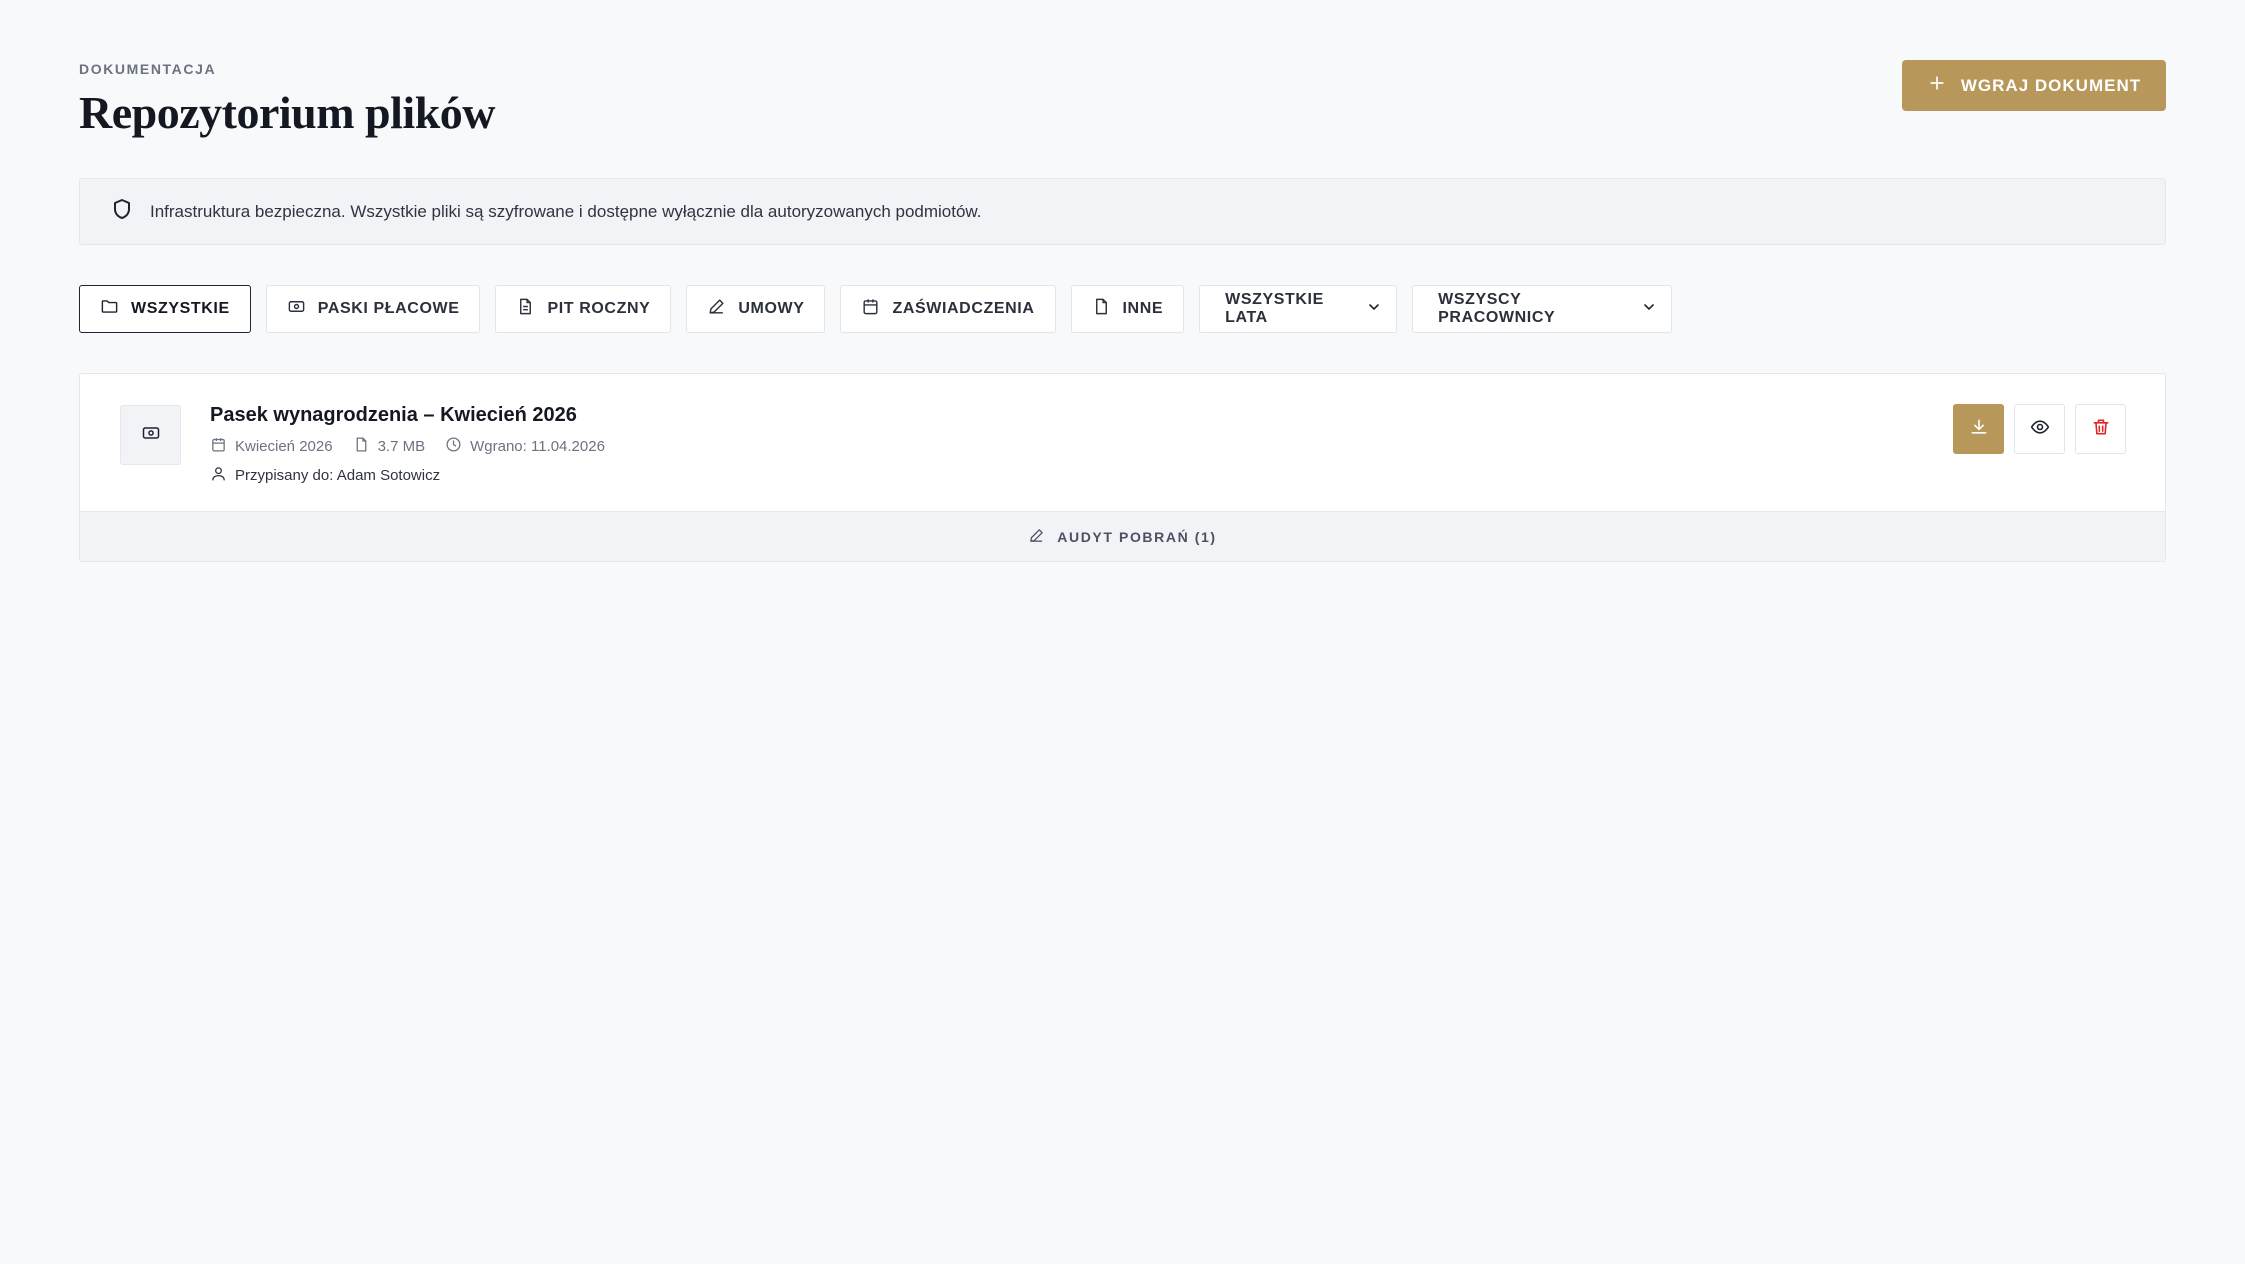  Describe the element at coordinates (180, 308) in the screenshot. I see `filter-tab-label: WSZYSTKIE` at that location.